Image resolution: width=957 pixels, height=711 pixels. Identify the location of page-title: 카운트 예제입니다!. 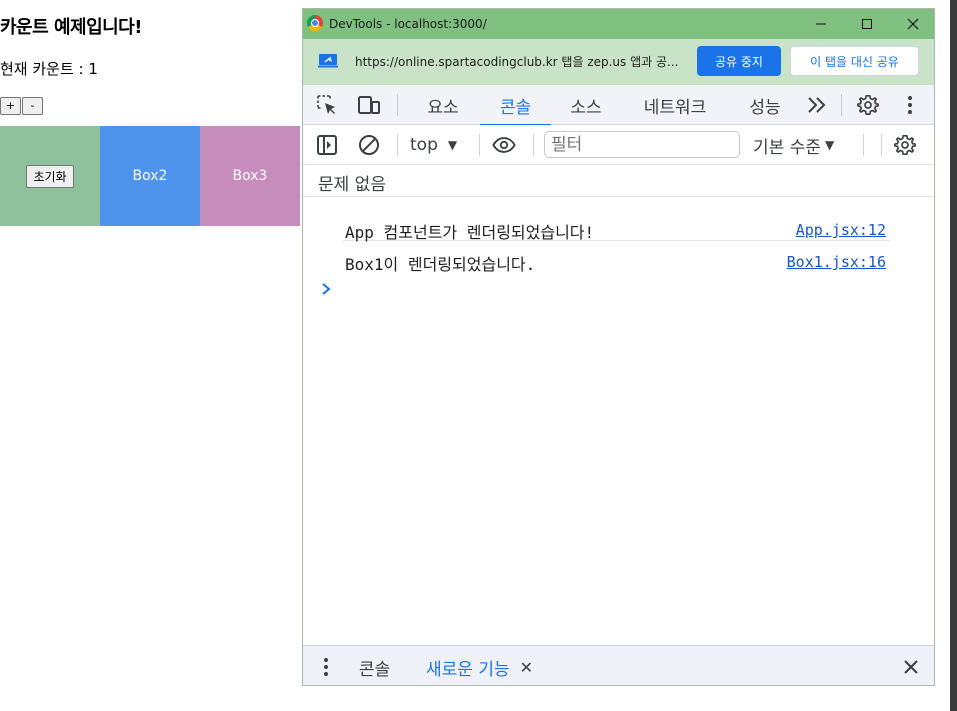
(71, 27).